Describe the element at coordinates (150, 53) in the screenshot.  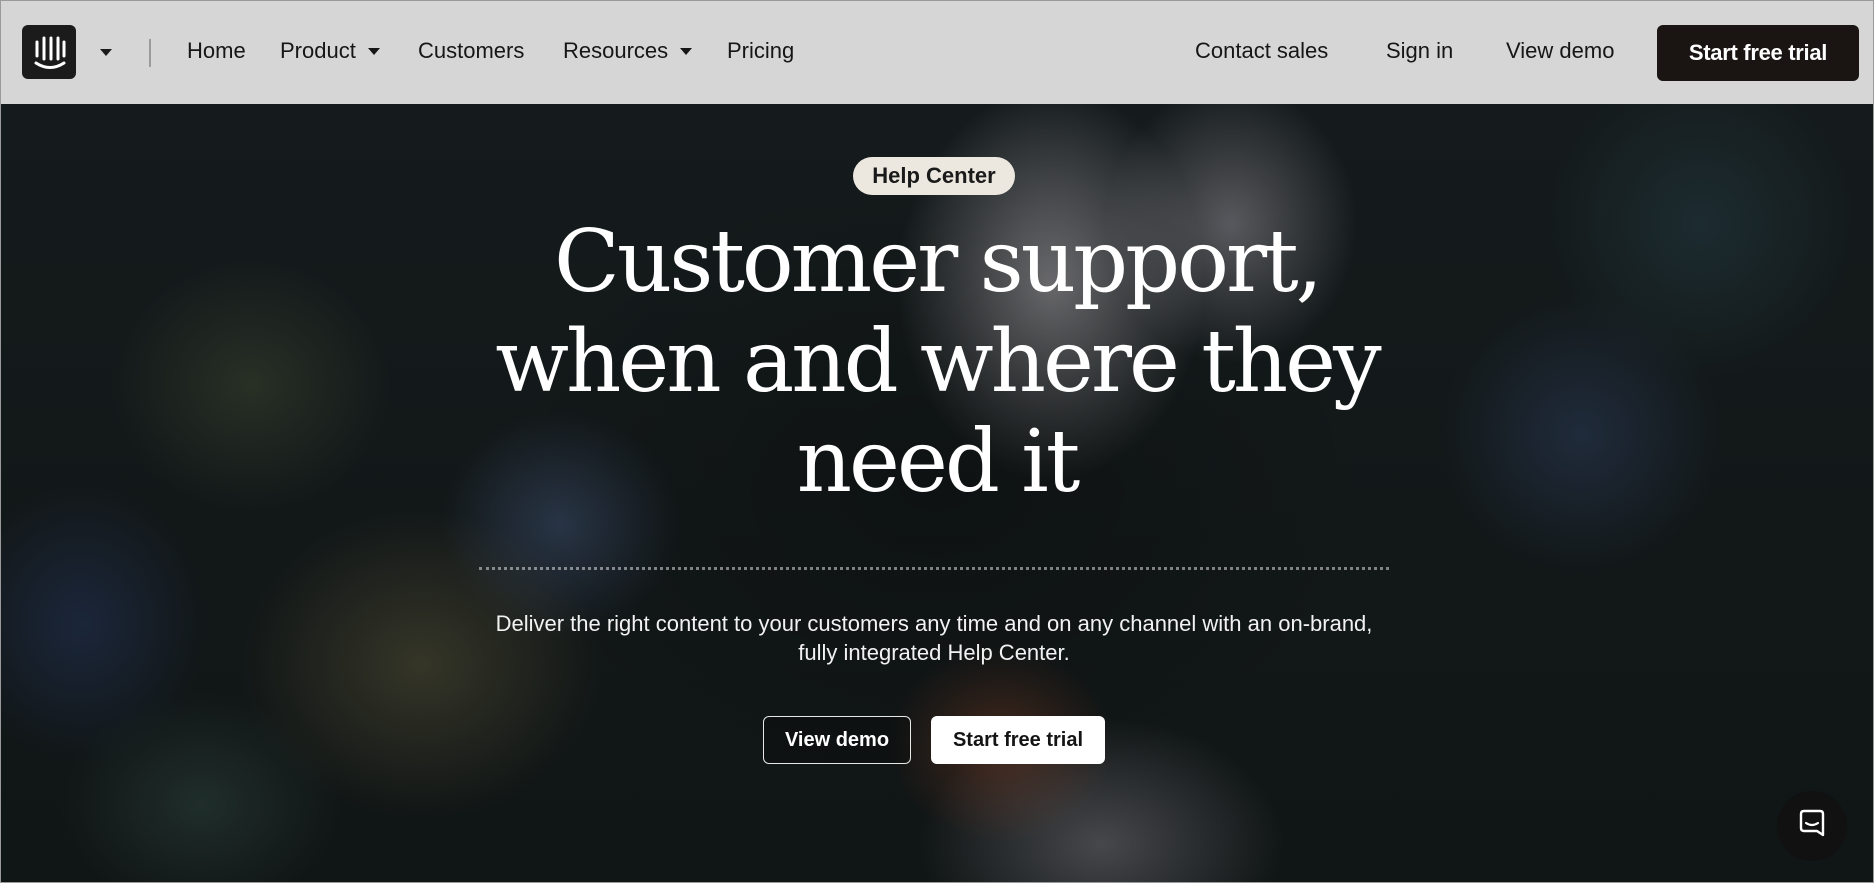
I see `nav-divider` at that location.